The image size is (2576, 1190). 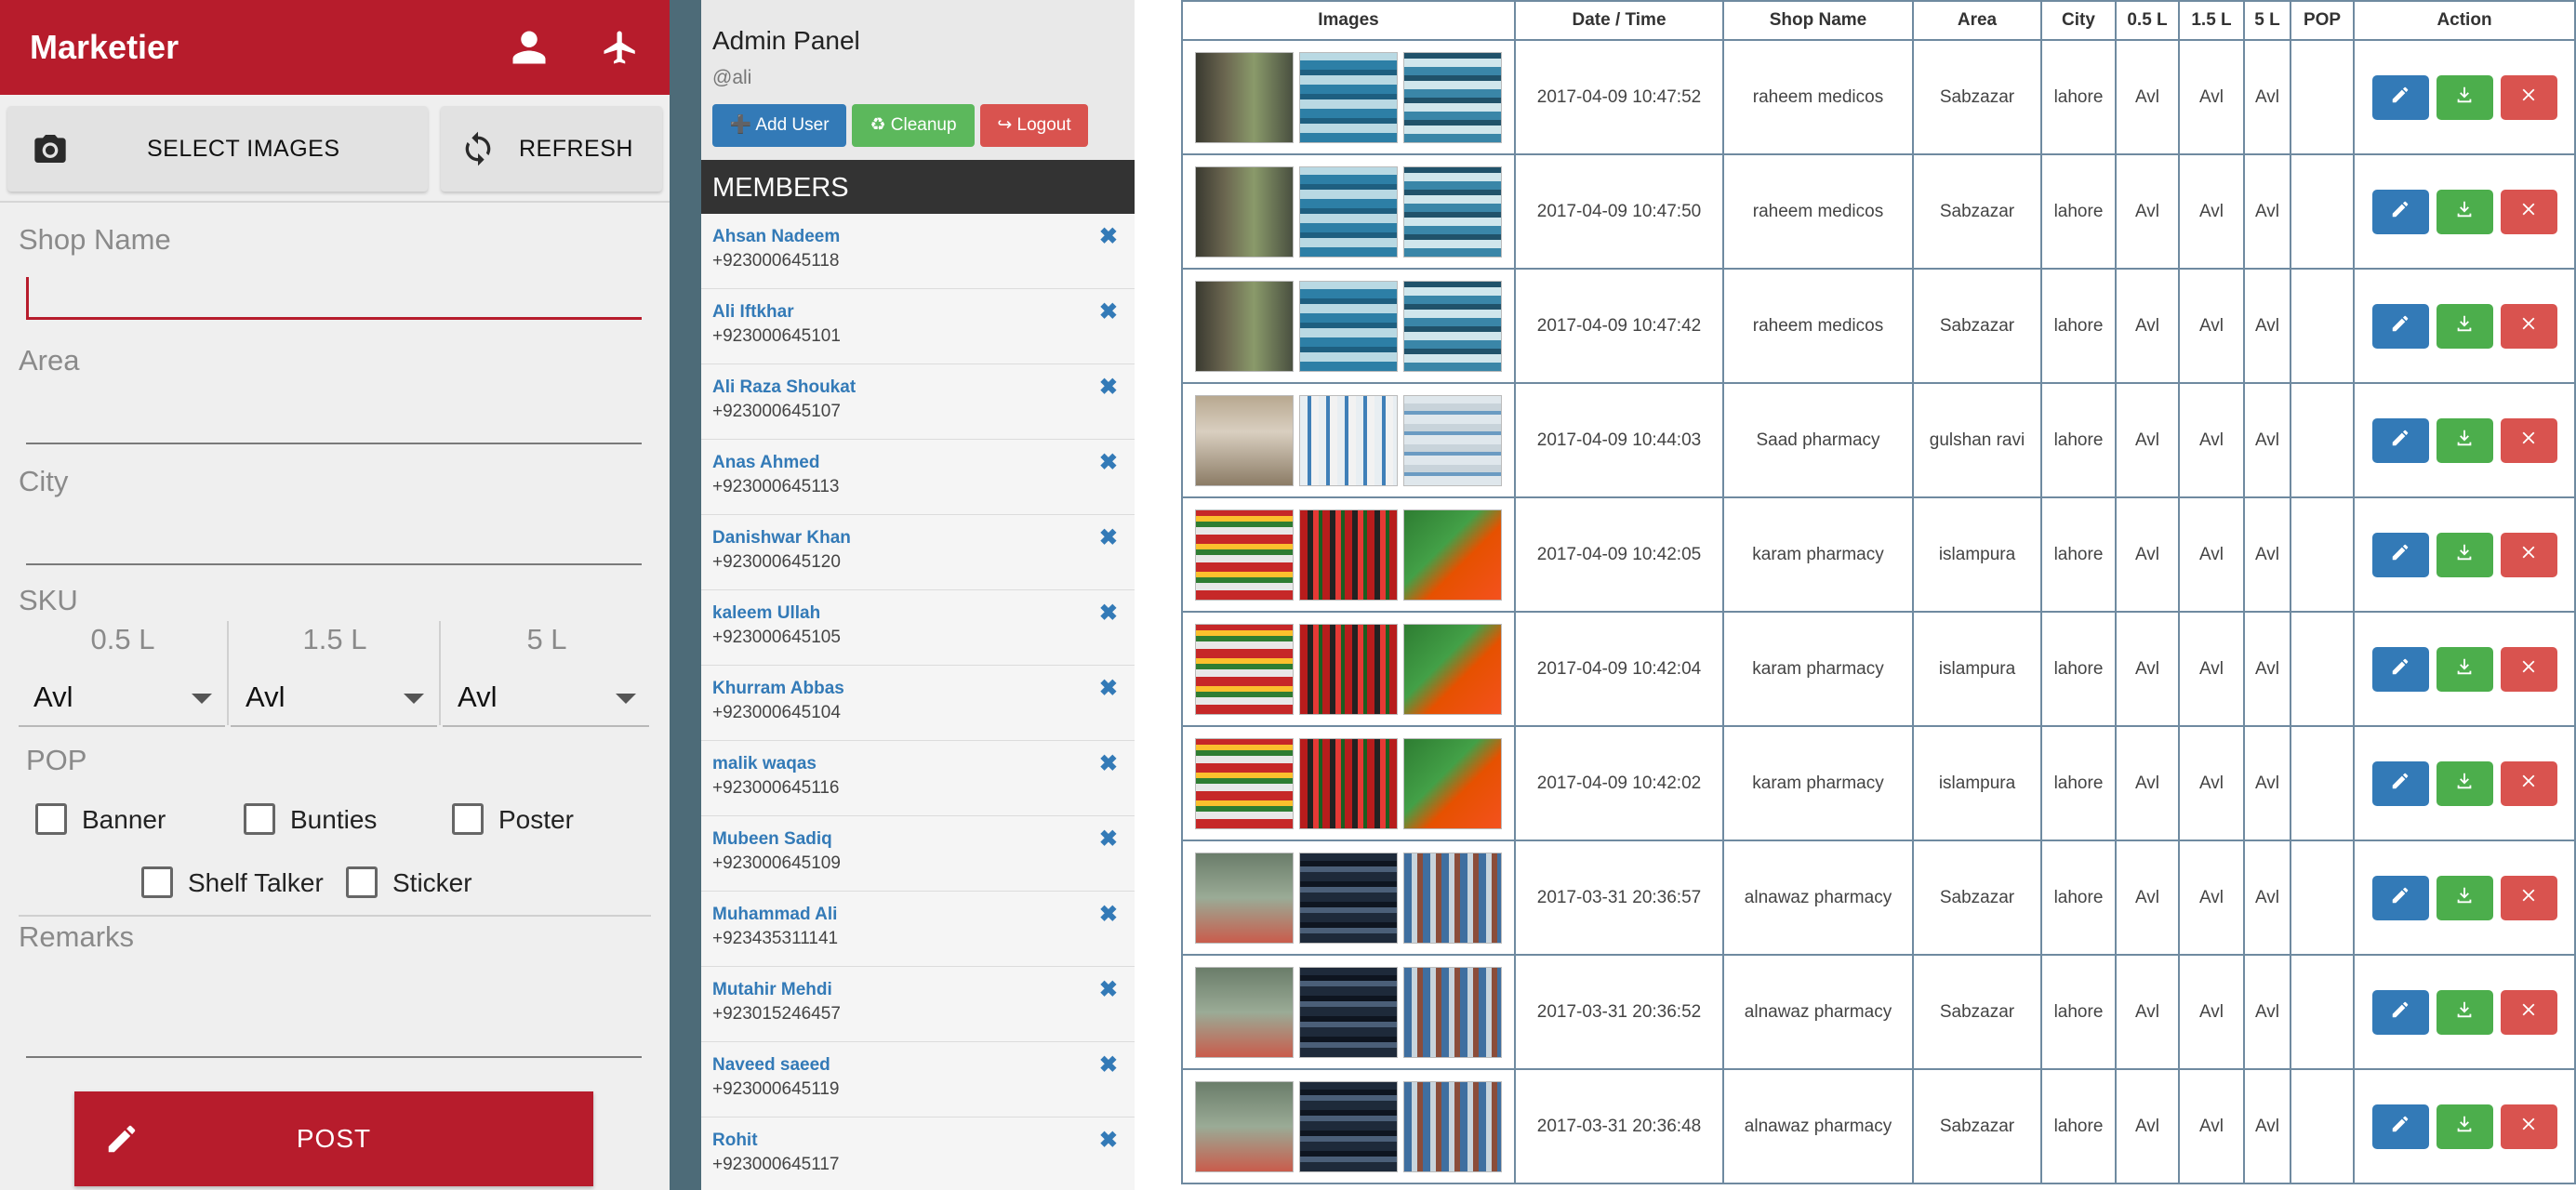 What do you see at coordinates (362, 882) in the screenshot?
I see `sticker-checkbox` at bounding box center [362, 882].